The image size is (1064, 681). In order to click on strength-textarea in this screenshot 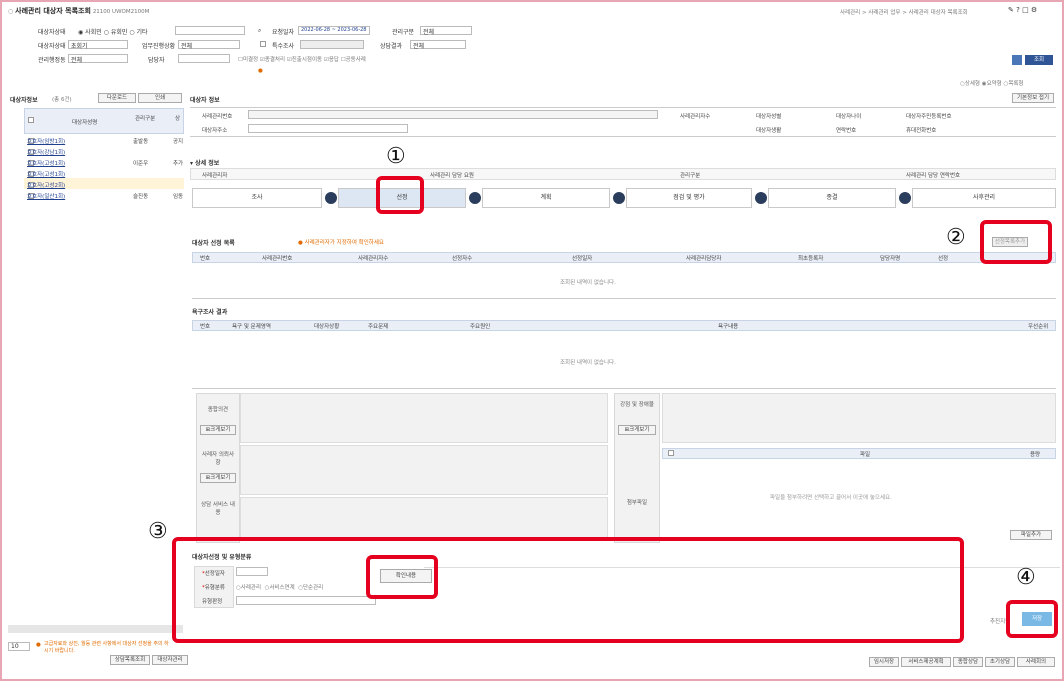, I will do `click(859, 418)`.